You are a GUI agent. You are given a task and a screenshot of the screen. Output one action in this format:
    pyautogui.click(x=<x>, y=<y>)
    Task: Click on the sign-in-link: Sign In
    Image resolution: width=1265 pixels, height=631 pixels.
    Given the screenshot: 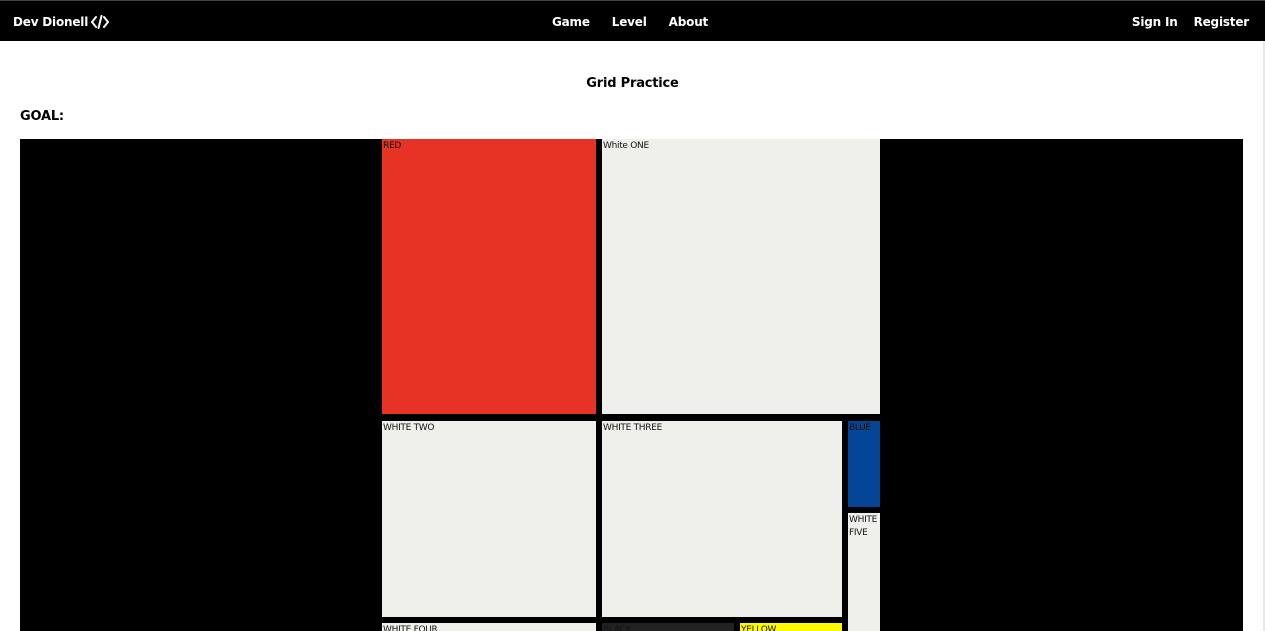 What is the action you would take?
    pyautogui.click(x=1155, y=22)
    